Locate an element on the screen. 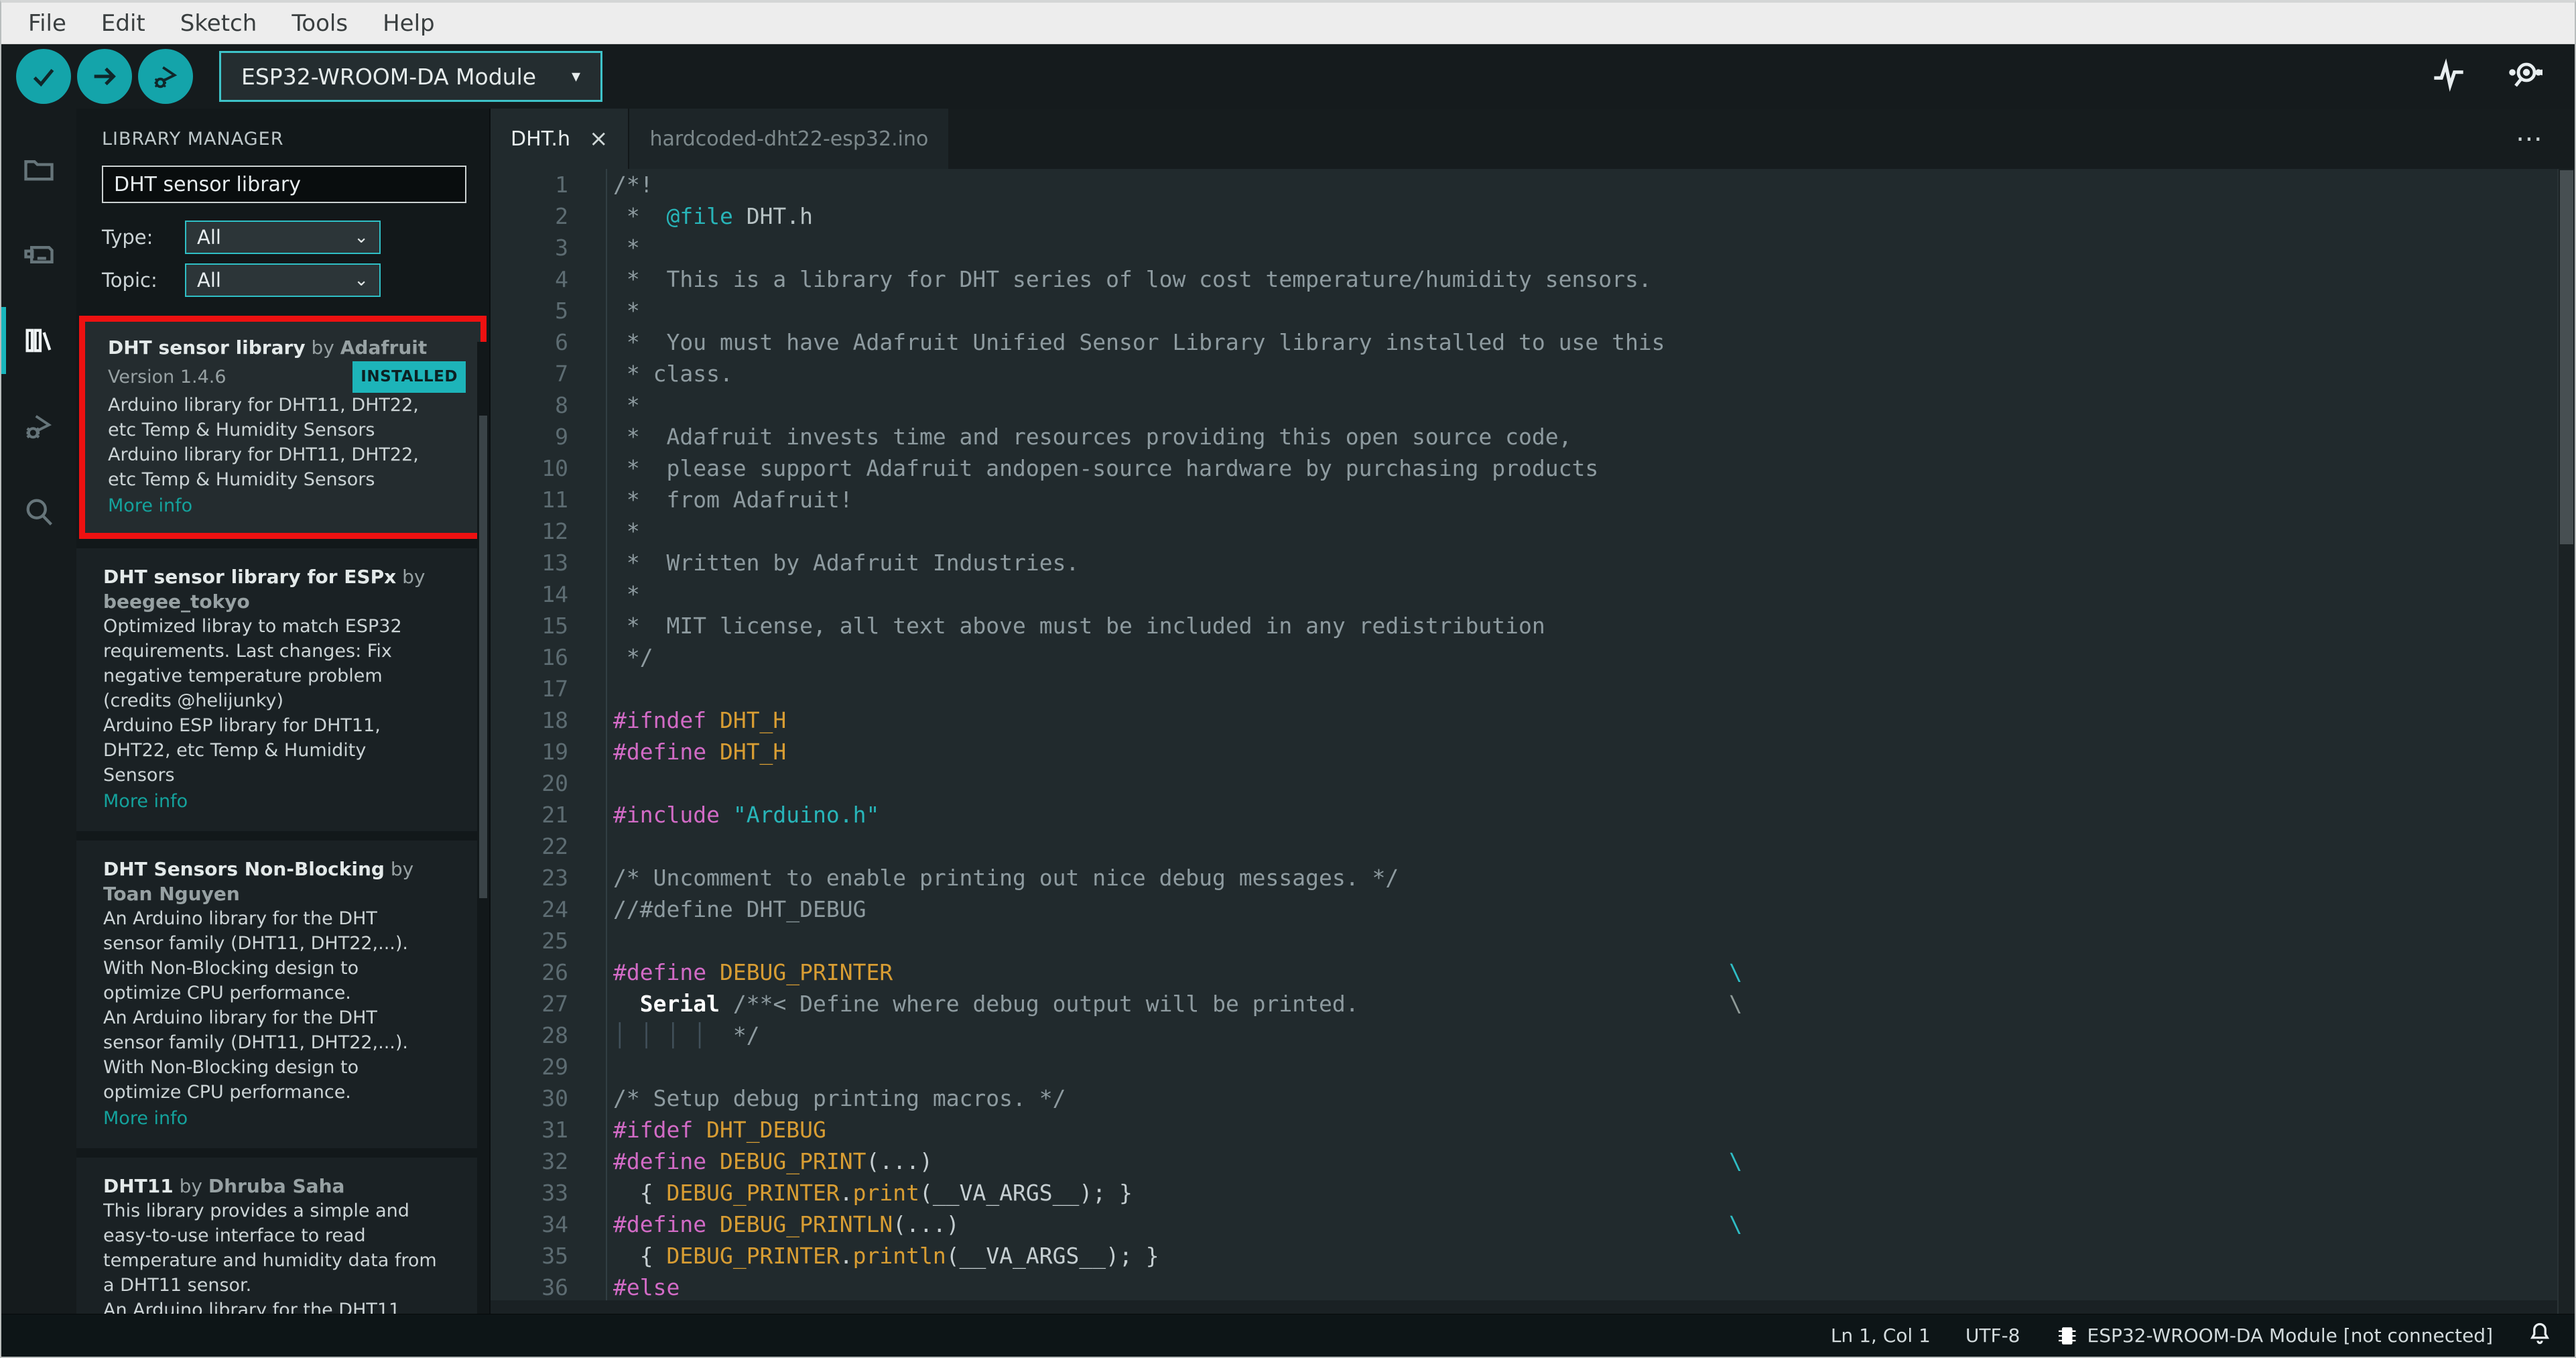 This screenshot has width=2576, height=1358. folder-icon is located at coordinates (39, 170).